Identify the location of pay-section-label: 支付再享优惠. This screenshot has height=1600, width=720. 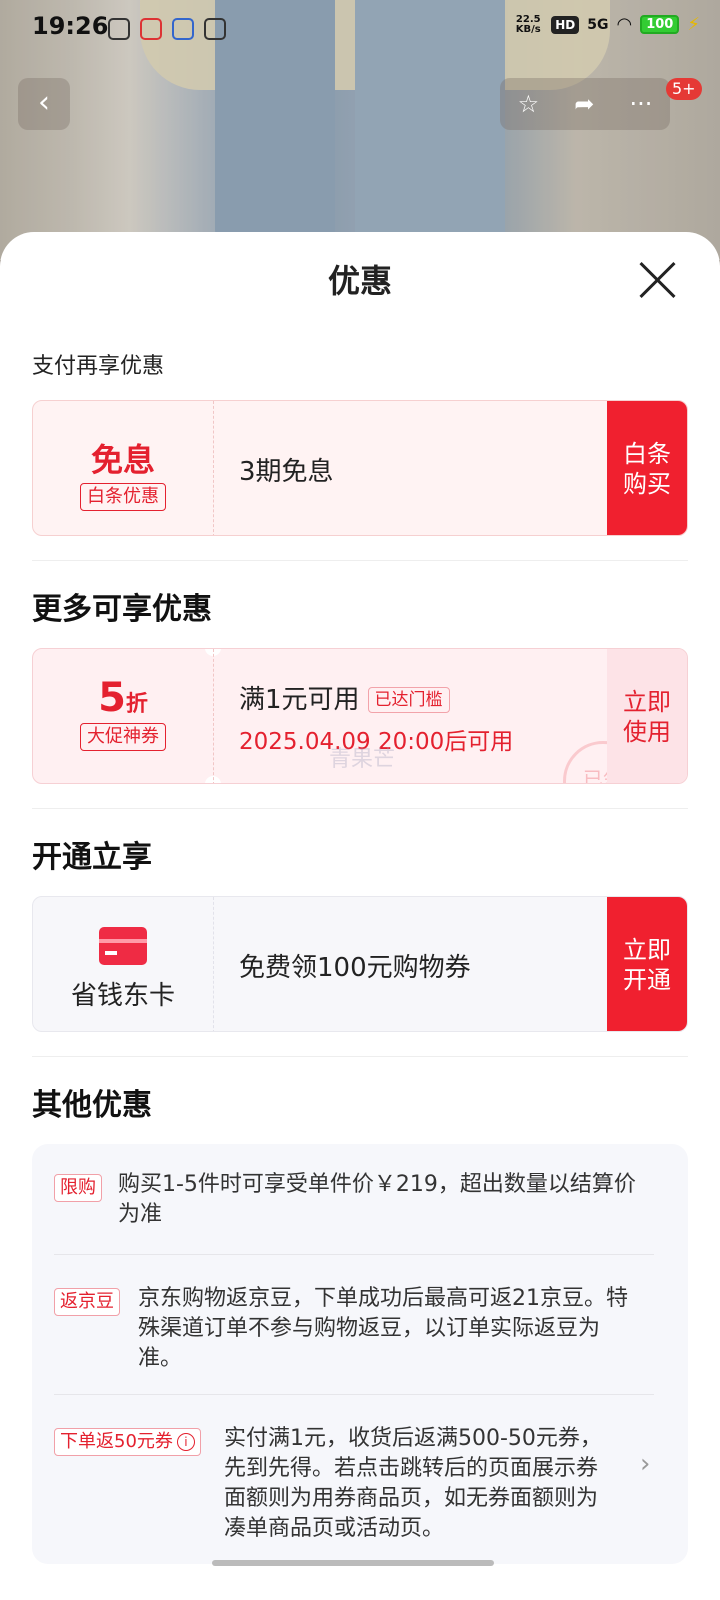
(98, 366).